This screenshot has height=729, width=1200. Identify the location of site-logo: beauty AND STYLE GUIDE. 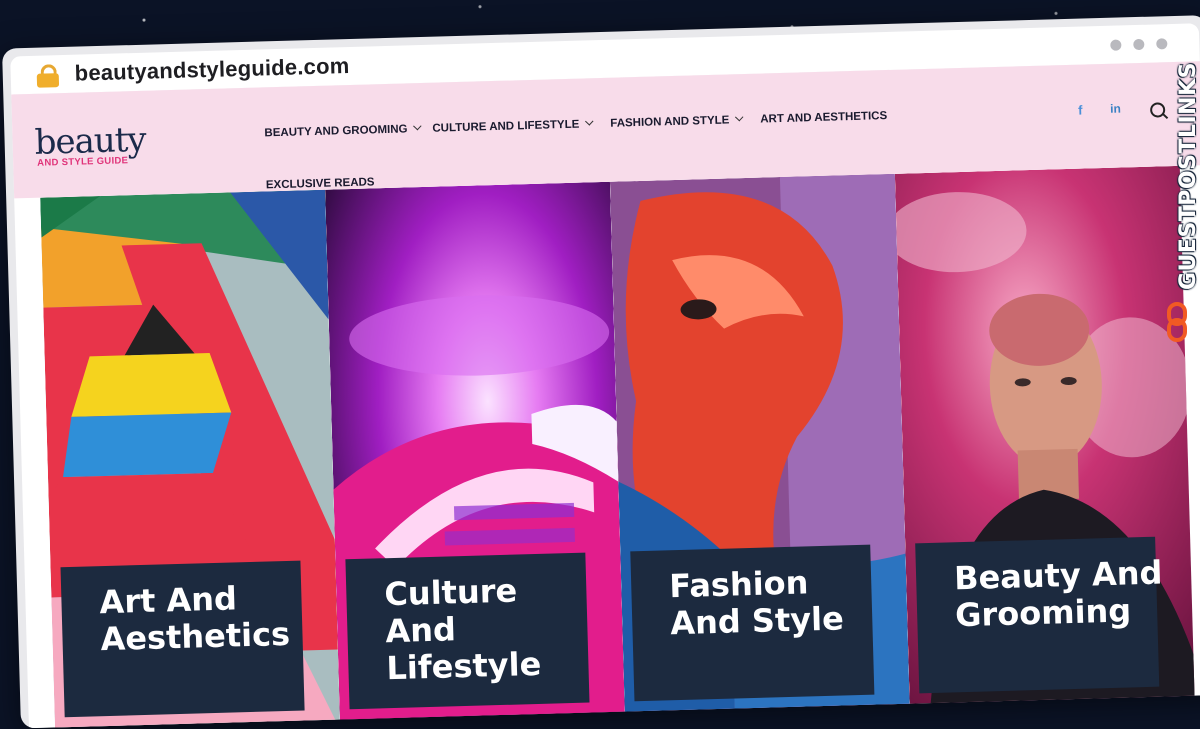
(90, 144).